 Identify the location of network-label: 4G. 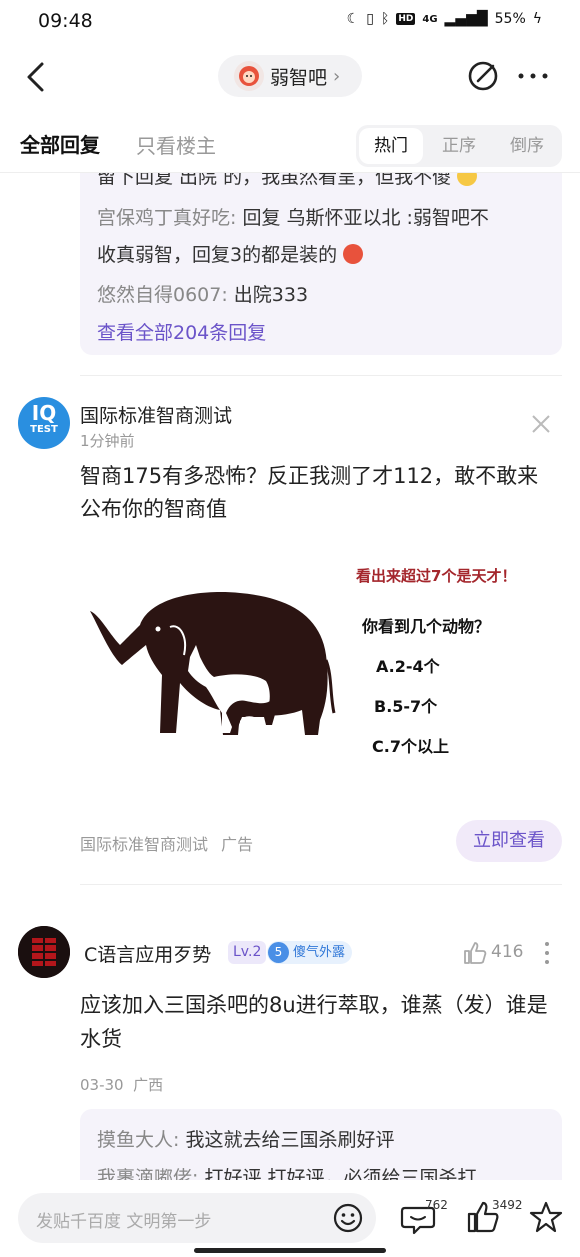
(430, 19).